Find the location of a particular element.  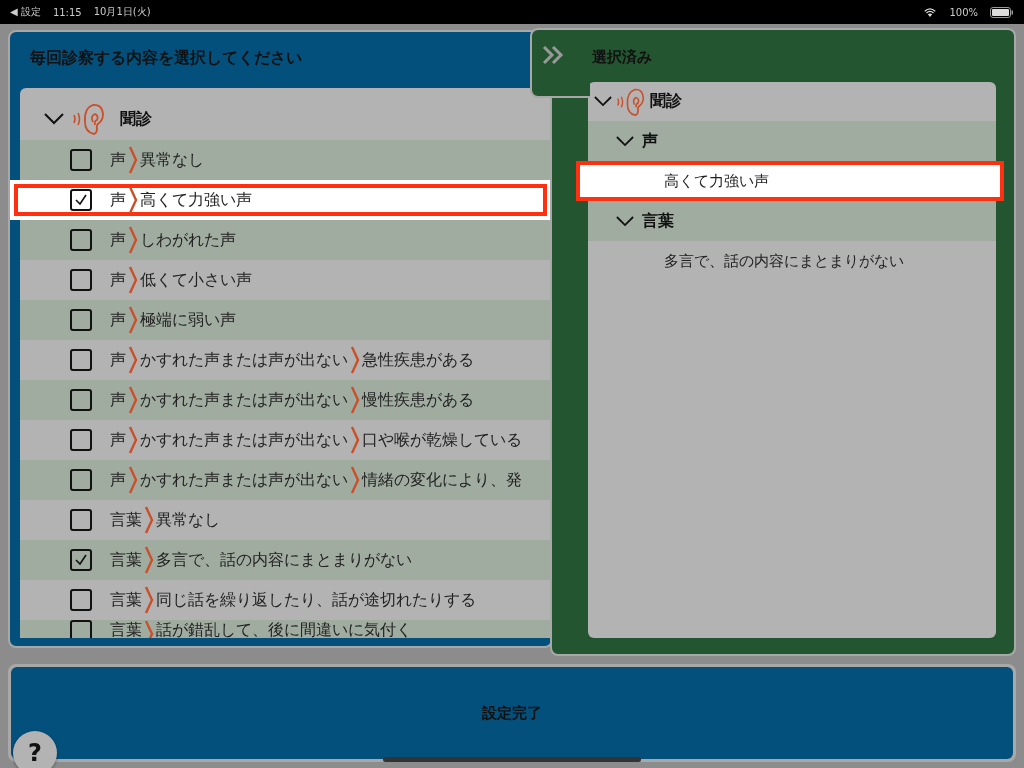

list-row: 声 かすれた声または声が出ない 慢性疾患がある is located at coordinates (285, 400).